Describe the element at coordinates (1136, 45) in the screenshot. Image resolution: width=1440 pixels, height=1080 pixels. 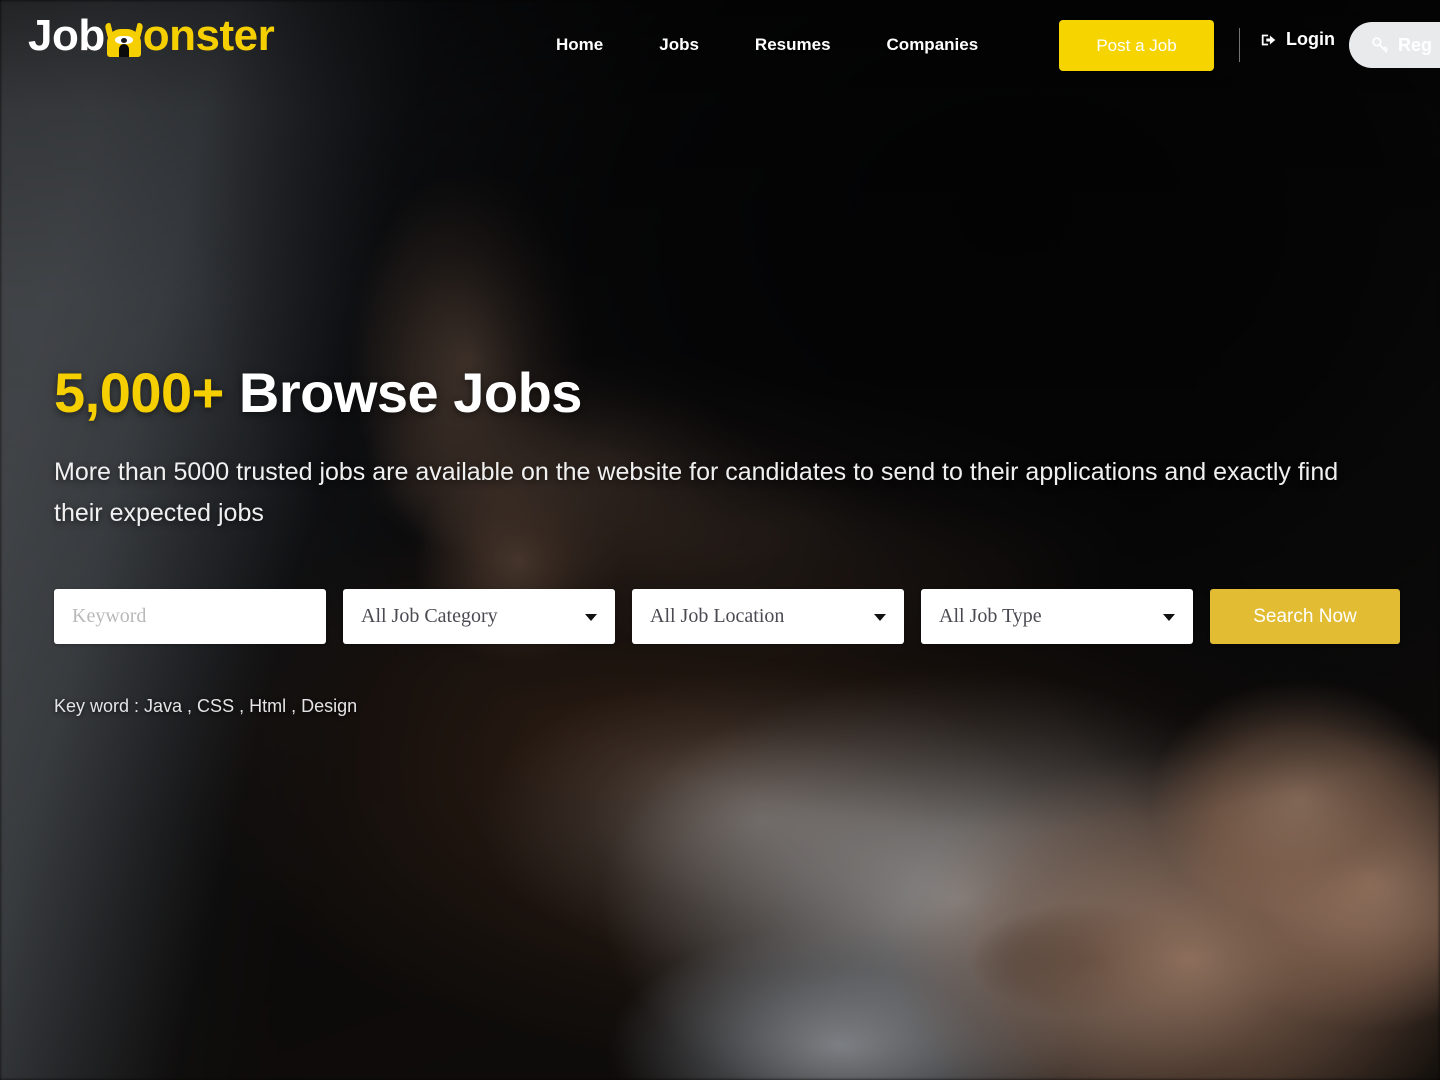
I see `post-a-job-button: Post a Job` at that location.